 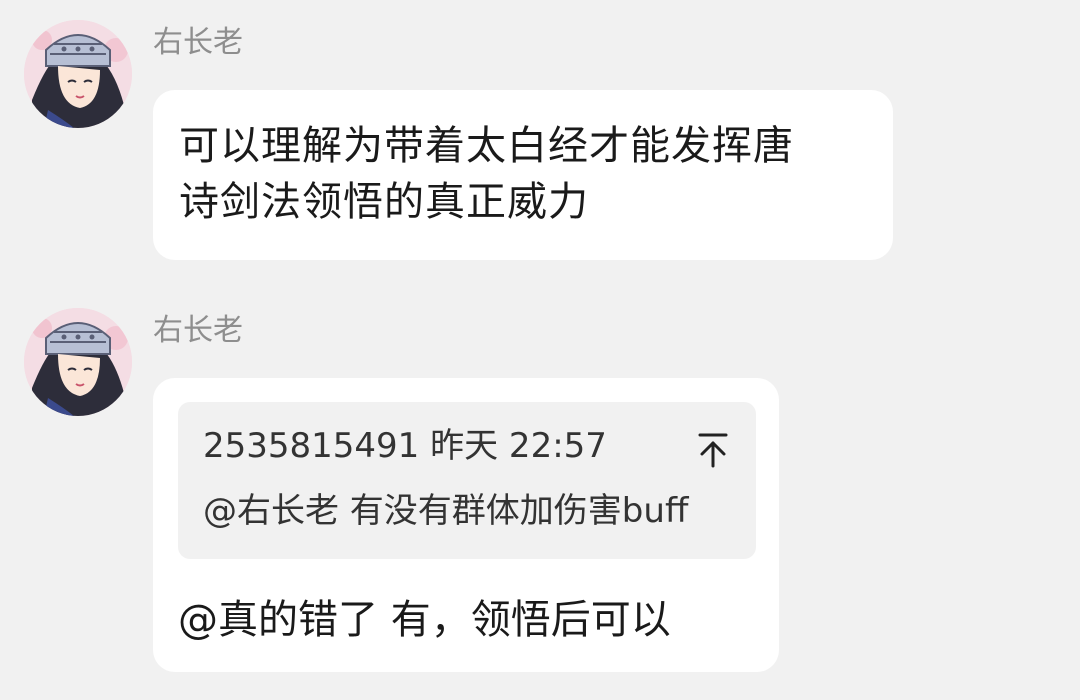 I want to click on quoted-meta: 2535815491 昨天 22:57, so click(x=405, y=446).